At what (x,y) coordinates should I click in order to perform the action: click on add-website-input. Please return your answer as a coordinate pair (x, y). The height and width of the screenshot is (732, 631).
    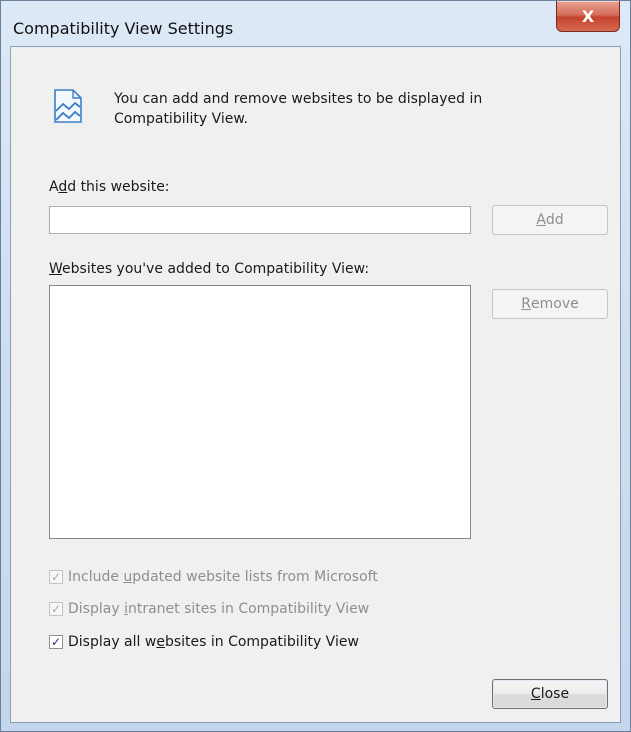
    Looking at the image, I should click on (260, 220).